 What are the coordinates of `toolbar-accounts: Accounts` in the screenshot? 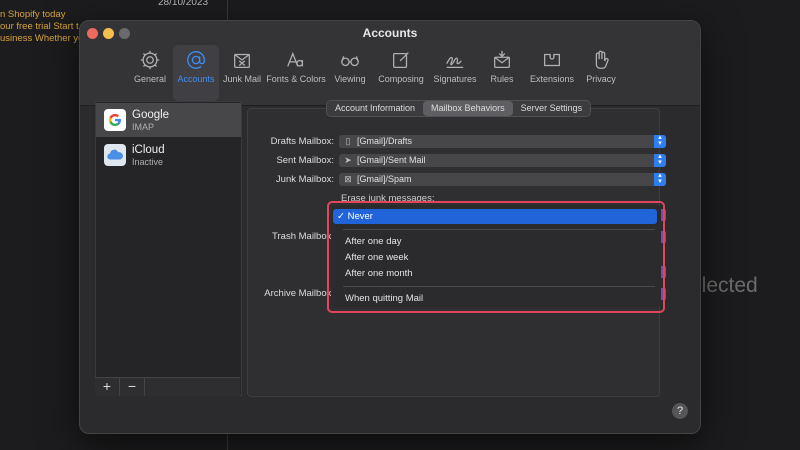 It's located at (196, 73).